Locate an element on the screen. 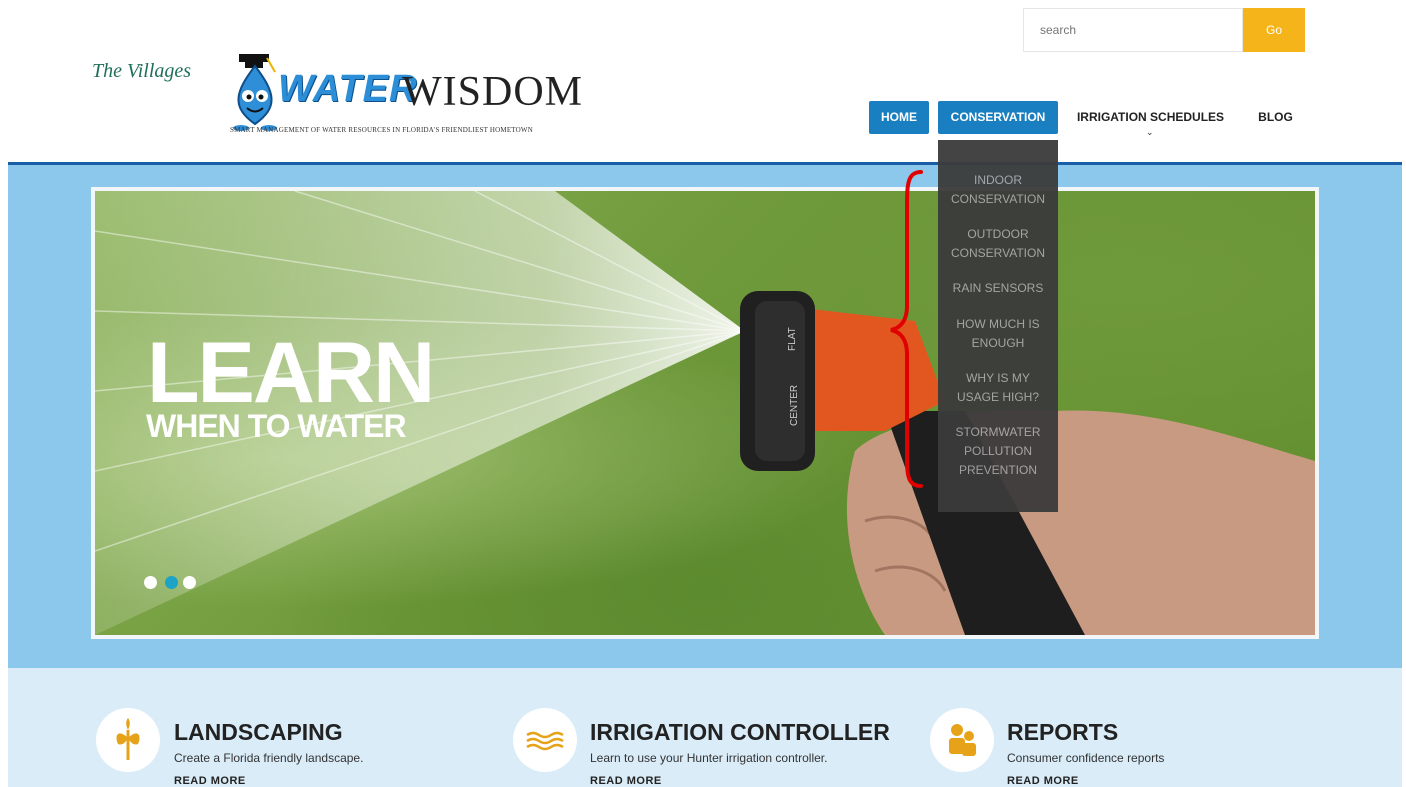  dropdown-item-text: OUTDOOR is located at coordinates (998, 234).